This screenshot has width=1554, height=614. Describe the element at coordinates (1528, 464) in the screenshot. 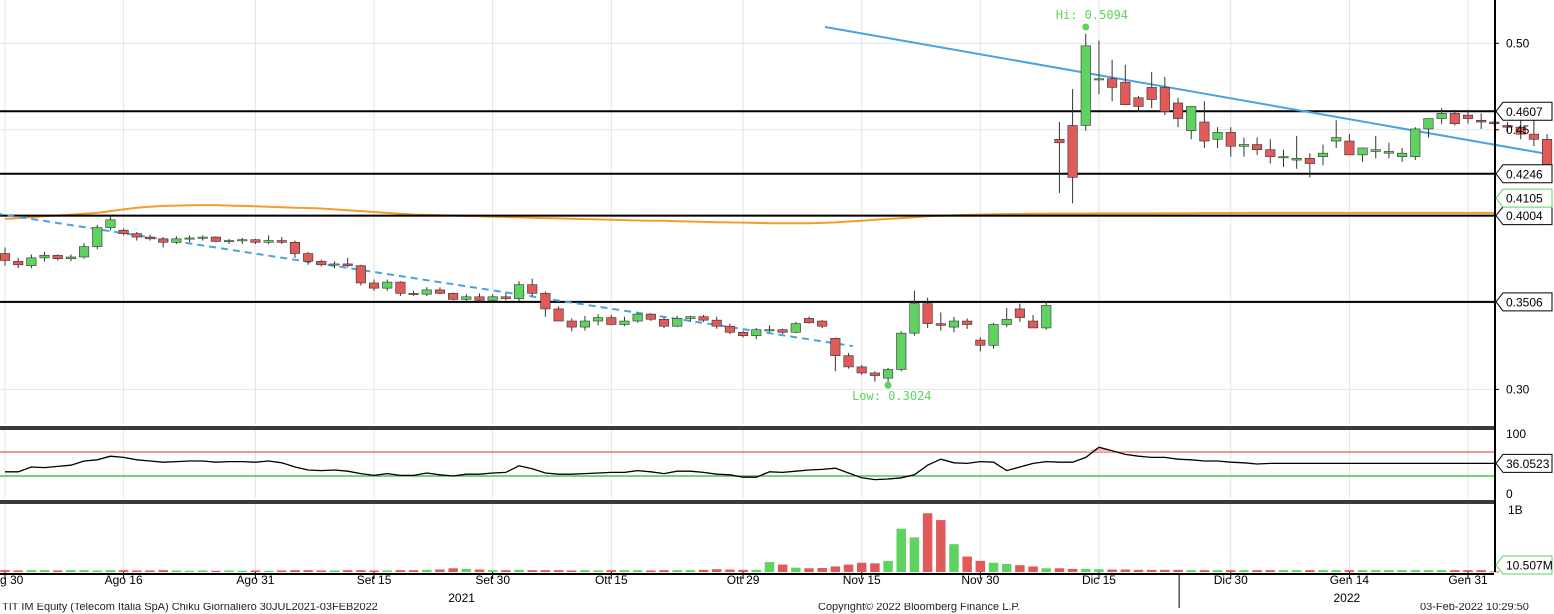

I see `rsi-last-value-text: 36.0523` at that location.